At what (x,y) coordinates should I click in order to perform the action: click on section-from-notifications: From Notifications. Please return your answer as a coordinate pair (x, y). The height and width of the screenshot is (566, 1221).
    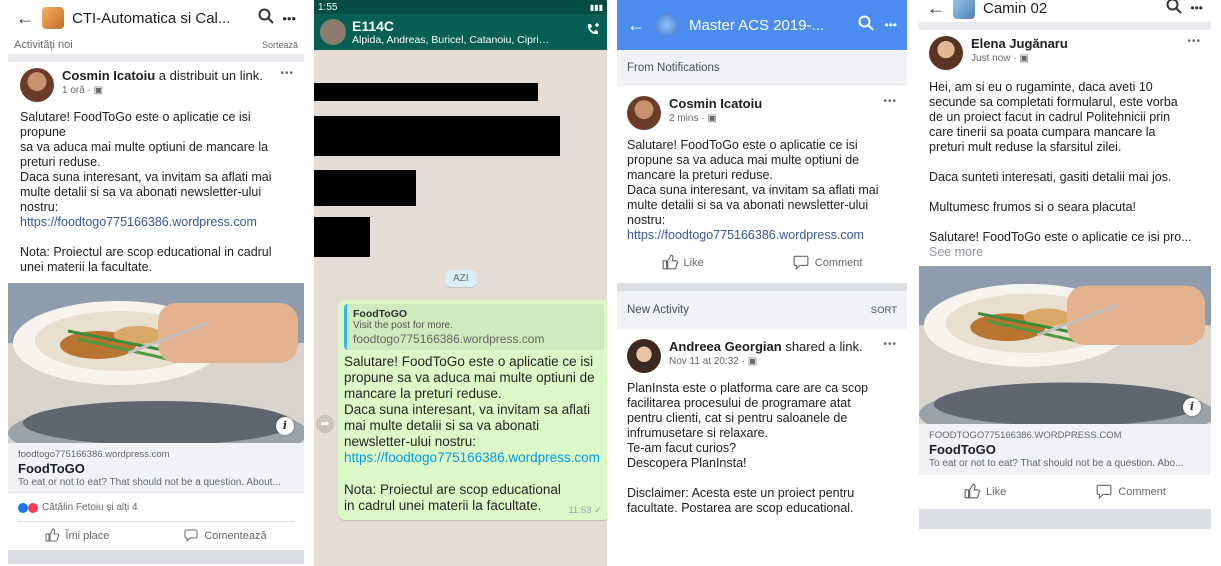
    Looking at the image, I should click on (762, 68).